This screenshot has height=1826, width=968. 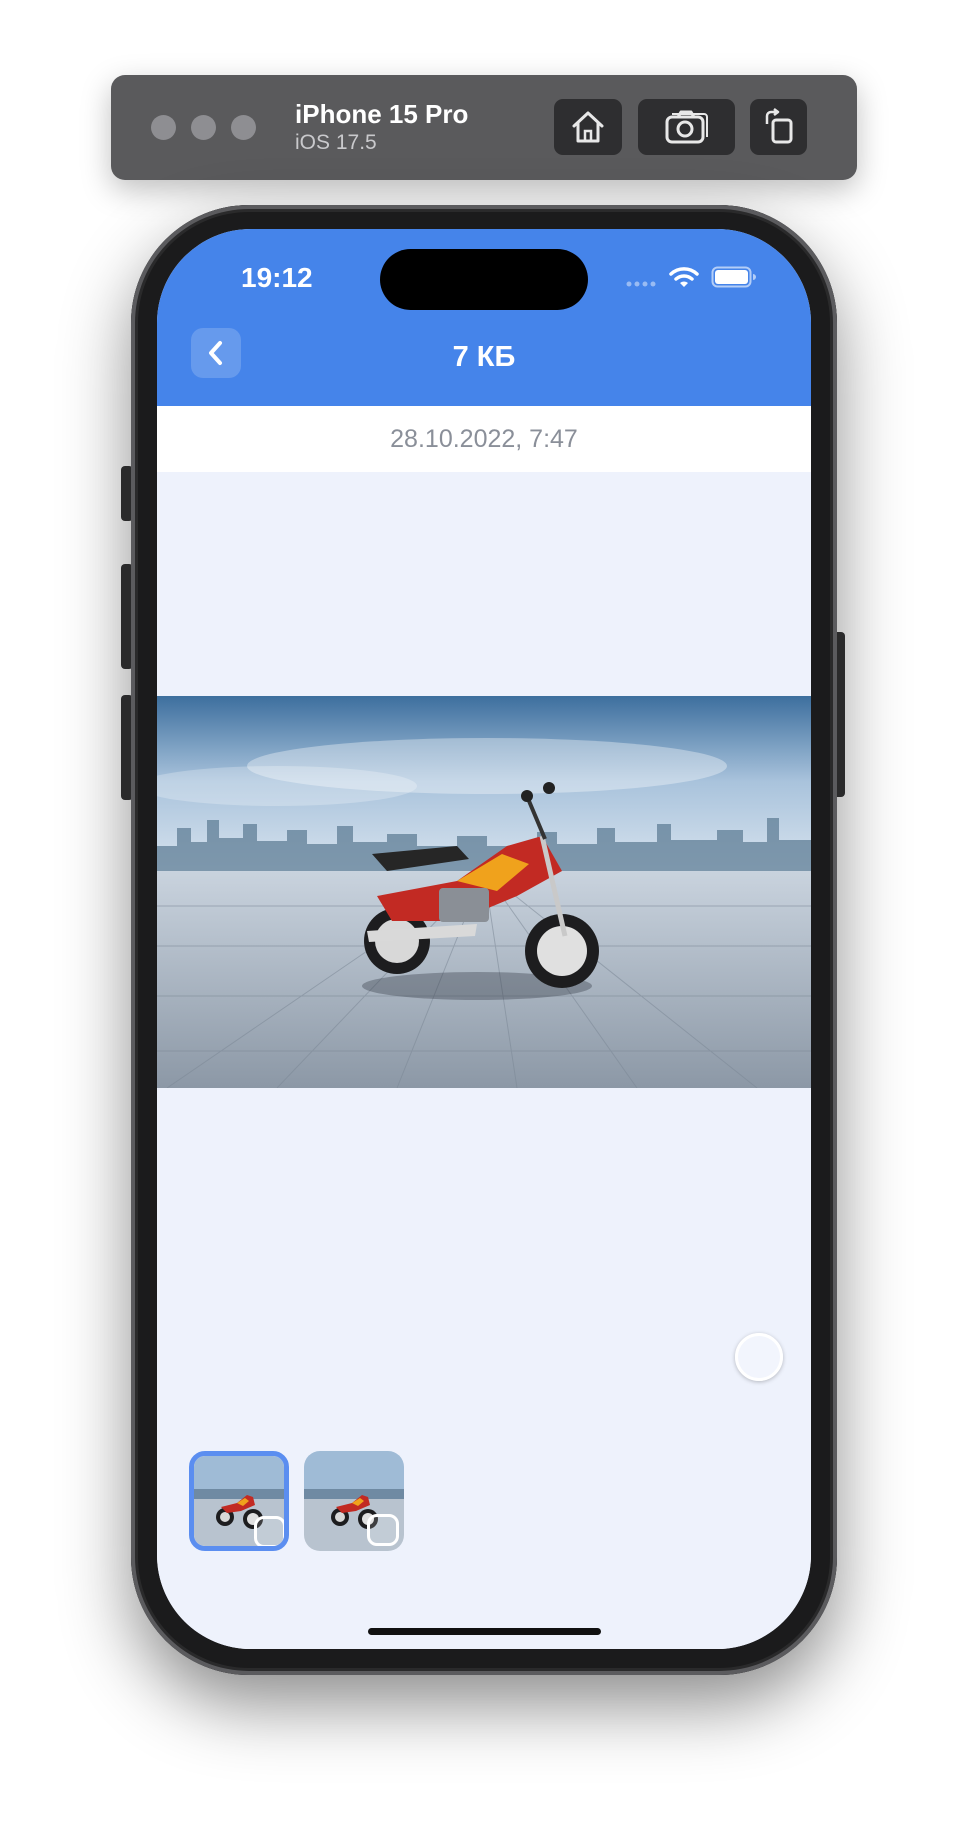 I want to click on home-indicator, so click(x=484, y=1631).